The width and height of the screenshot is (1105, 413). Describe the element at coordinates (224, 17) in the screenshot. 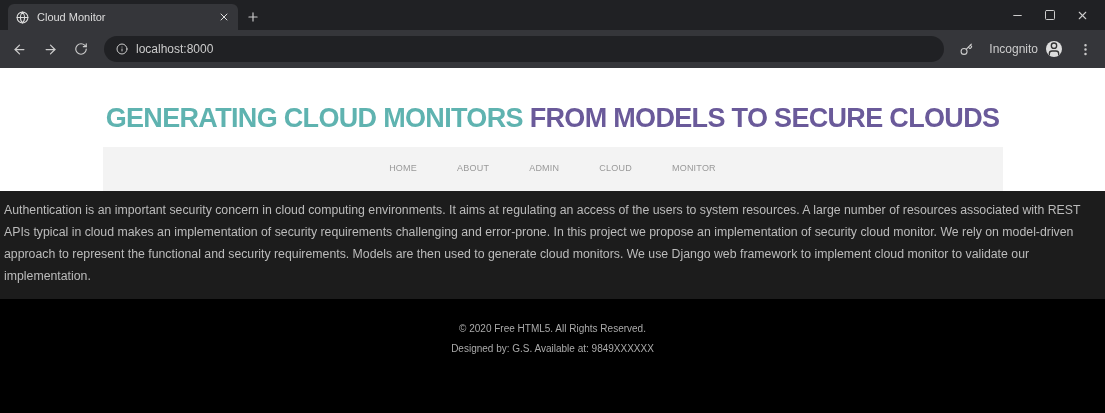

I see `close-tab-icon` at that location.